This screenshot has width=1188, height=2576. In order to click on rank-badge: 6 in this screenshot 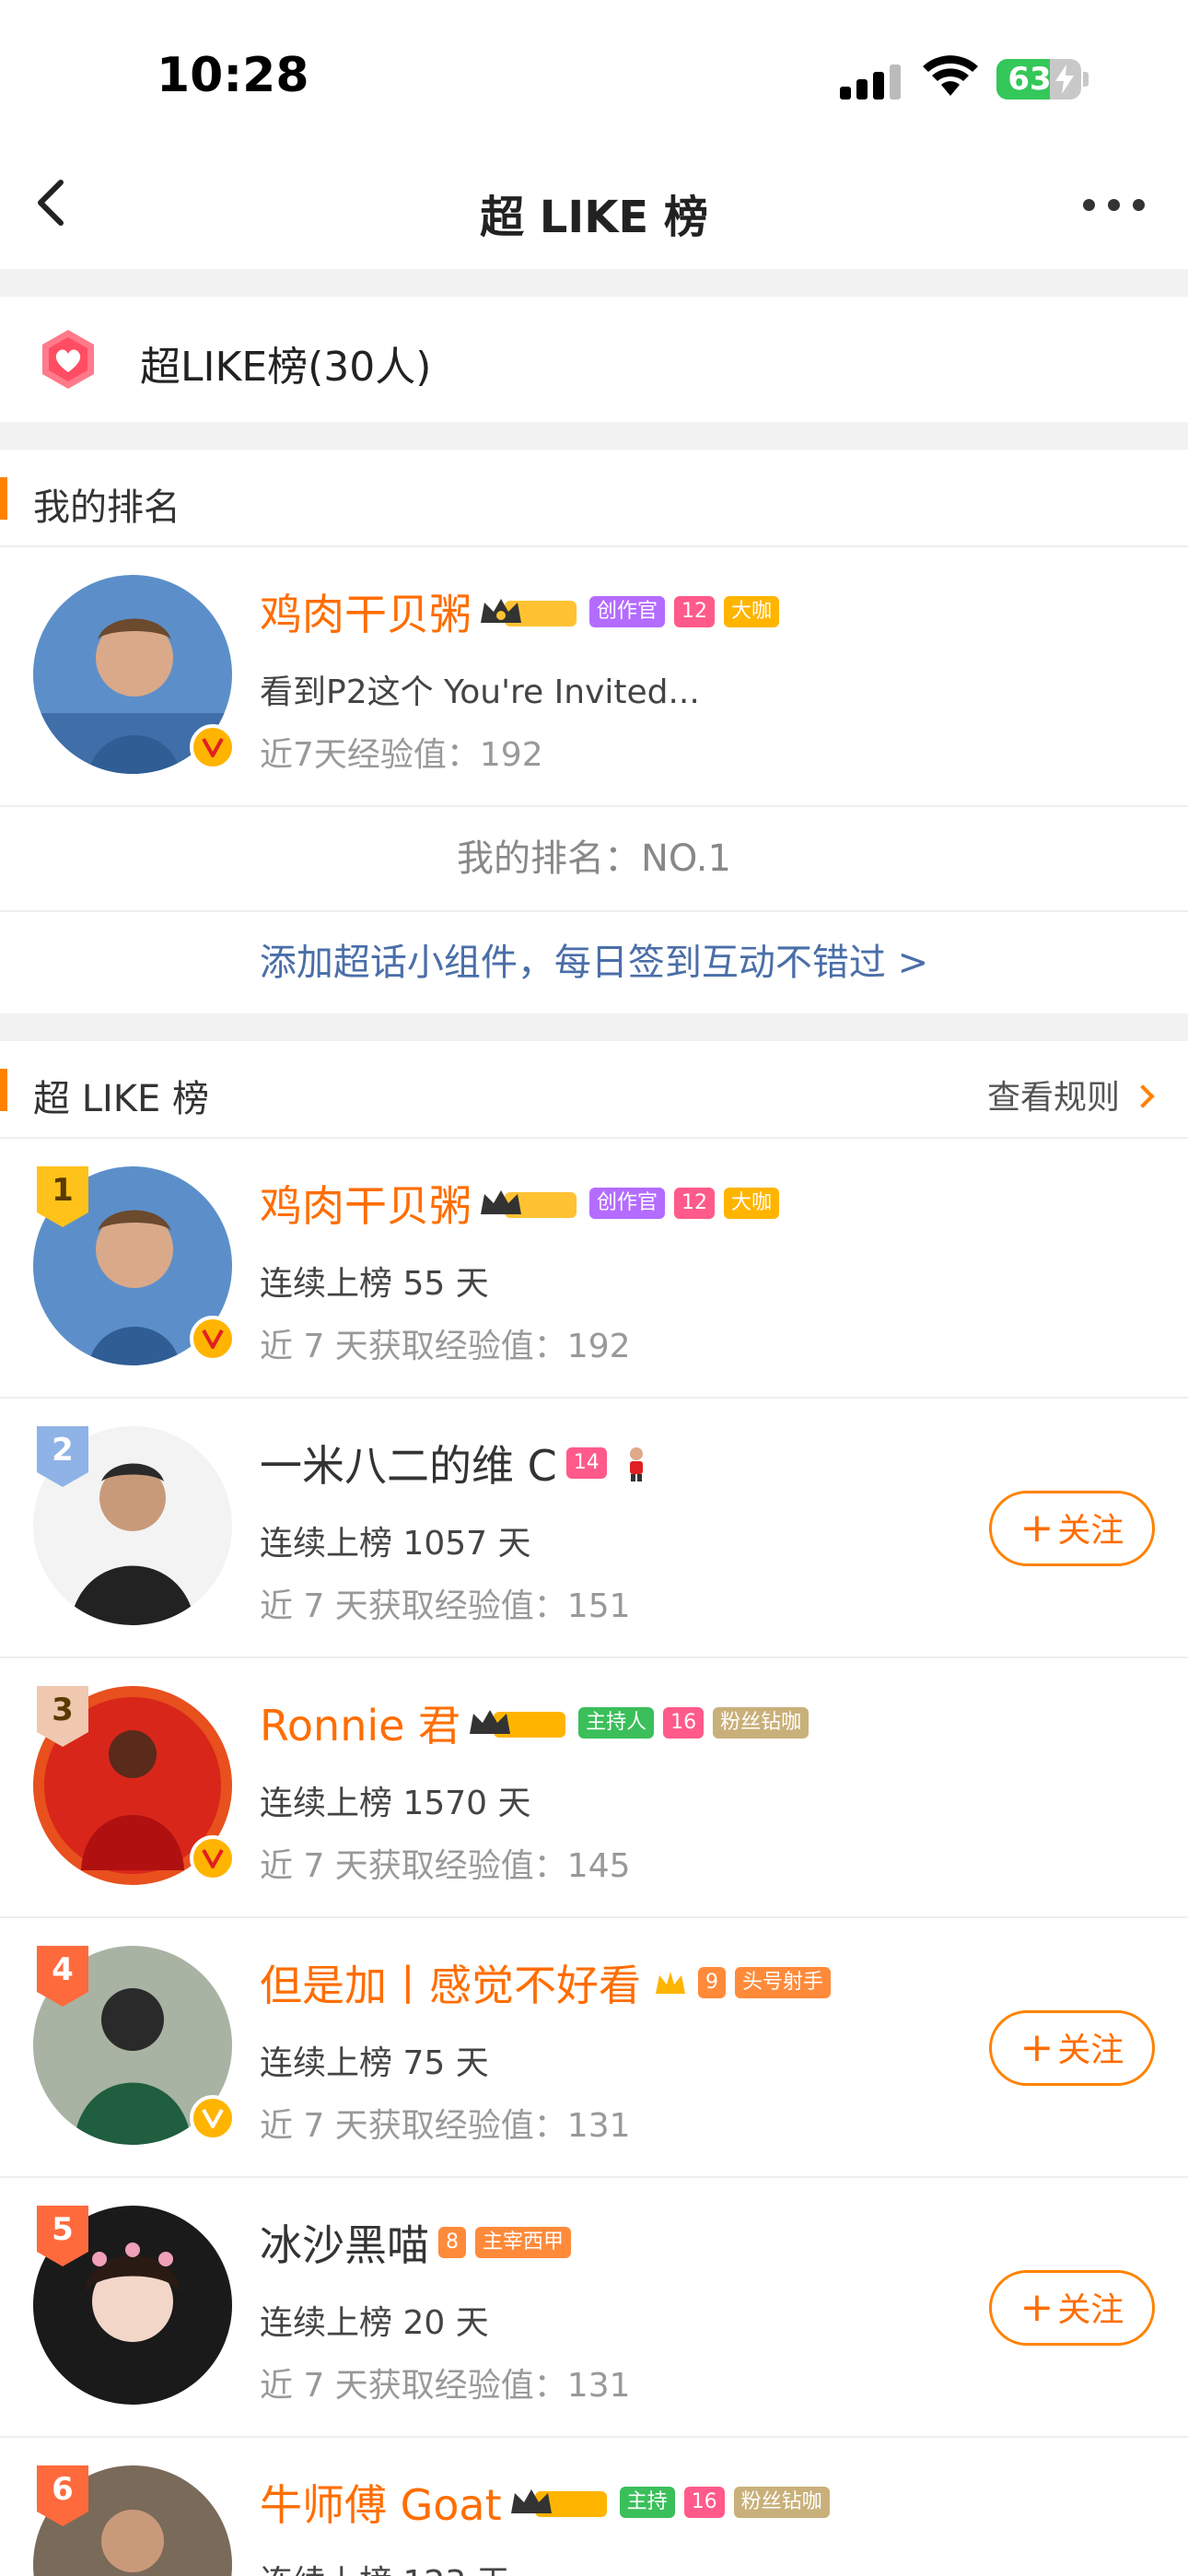, I will do `click(63, 2495)`.